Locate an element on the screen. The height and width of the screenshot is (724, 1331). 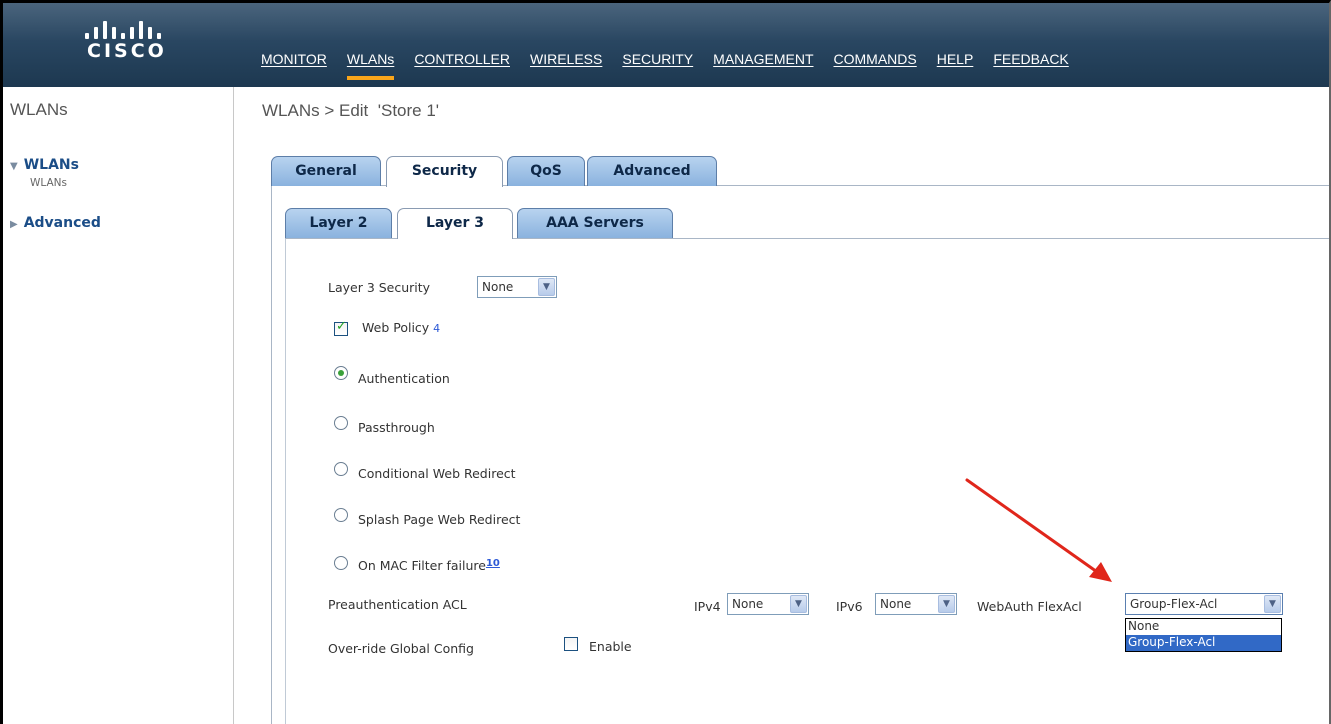
tab-security: Security is located at coordinates (444, 171).